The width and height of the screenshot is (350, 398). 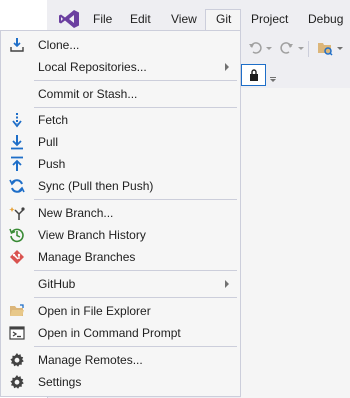 I want to click on lock-toggle, so click(x=253, y=75).